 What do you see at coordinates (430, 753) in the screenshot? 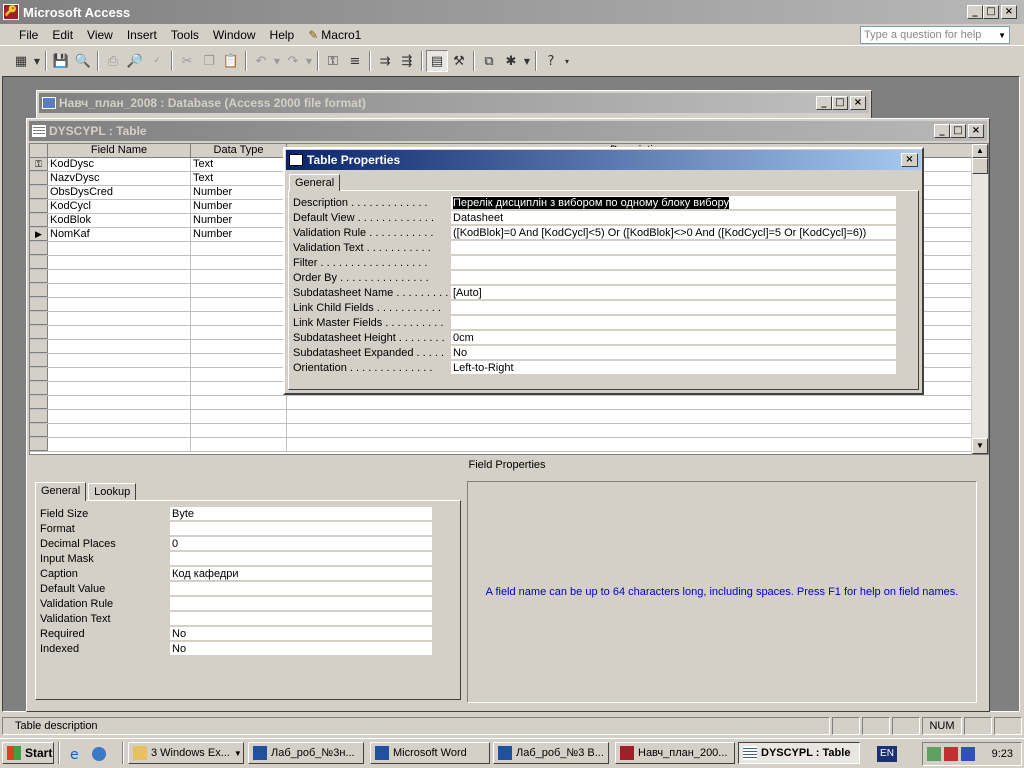
I see `taskbar-button-word: Microsoft Word` at bounding box center [430, 753].